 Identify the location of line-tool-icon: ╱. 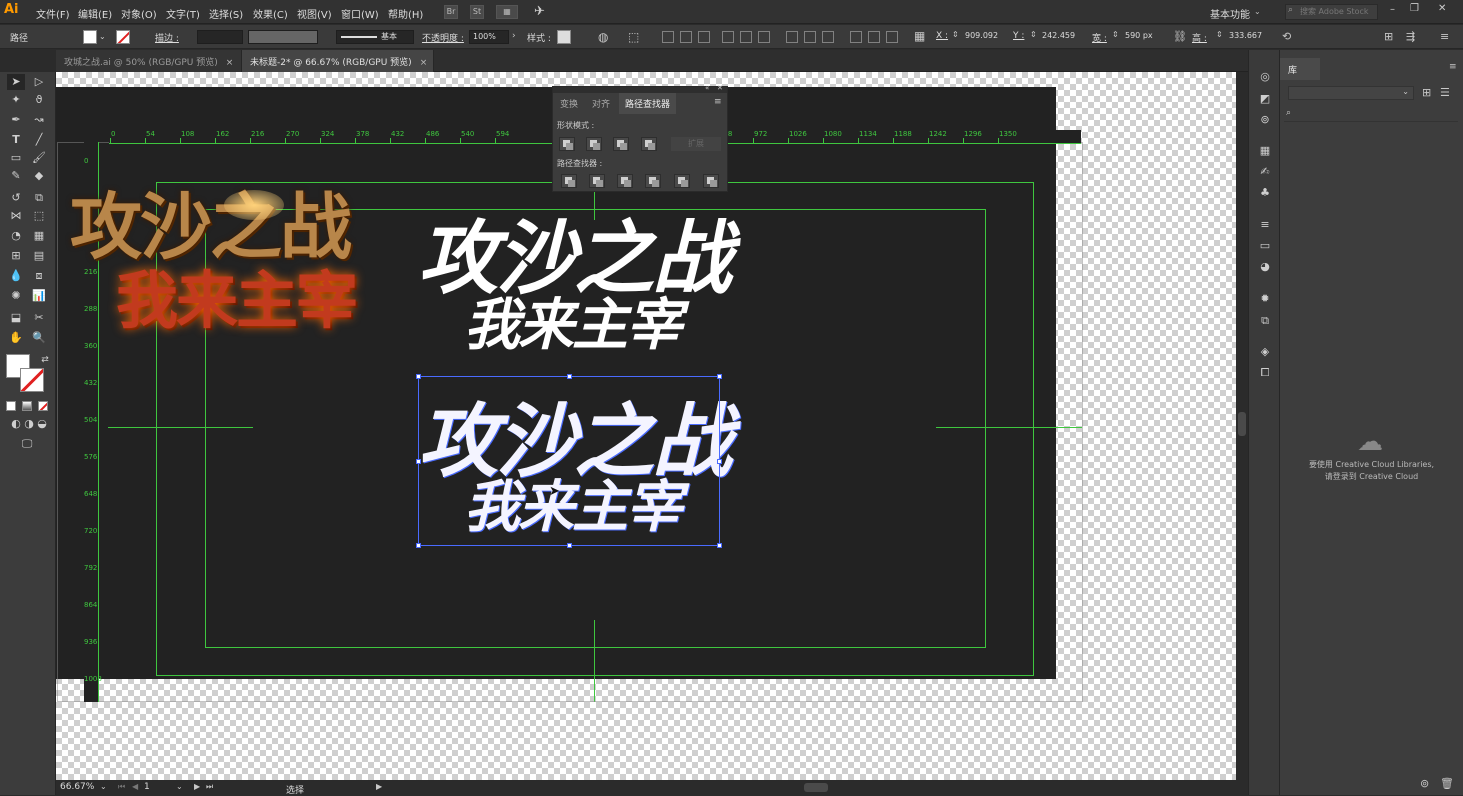
(39, 140).